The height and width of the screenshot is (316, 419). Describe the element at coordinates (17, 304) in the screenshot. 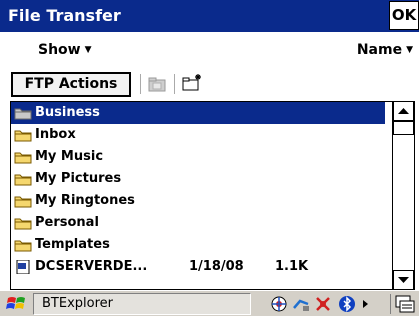

I see `windows-start-icon` at that location.